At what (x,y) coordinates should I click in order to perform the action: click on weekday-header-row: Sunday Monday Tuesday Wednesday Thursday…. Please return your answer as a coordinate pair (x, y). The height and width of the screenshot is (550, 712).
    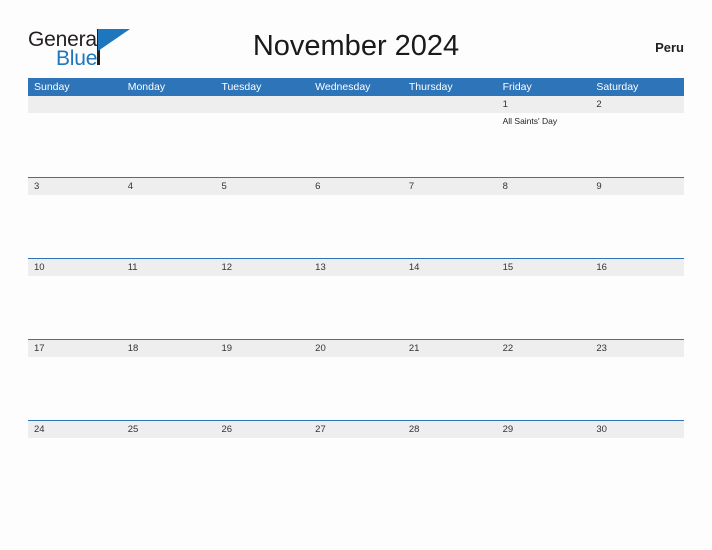
    Looking at the image, I should click on (356, 87).